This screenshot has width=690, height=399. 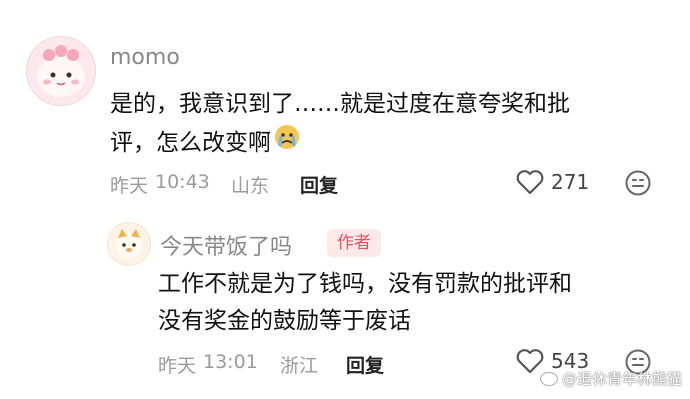 What do you see at coordinates (182, 182) in the screenshot?
I see `comment-time: 10:43` at bounding box center [182, 182].